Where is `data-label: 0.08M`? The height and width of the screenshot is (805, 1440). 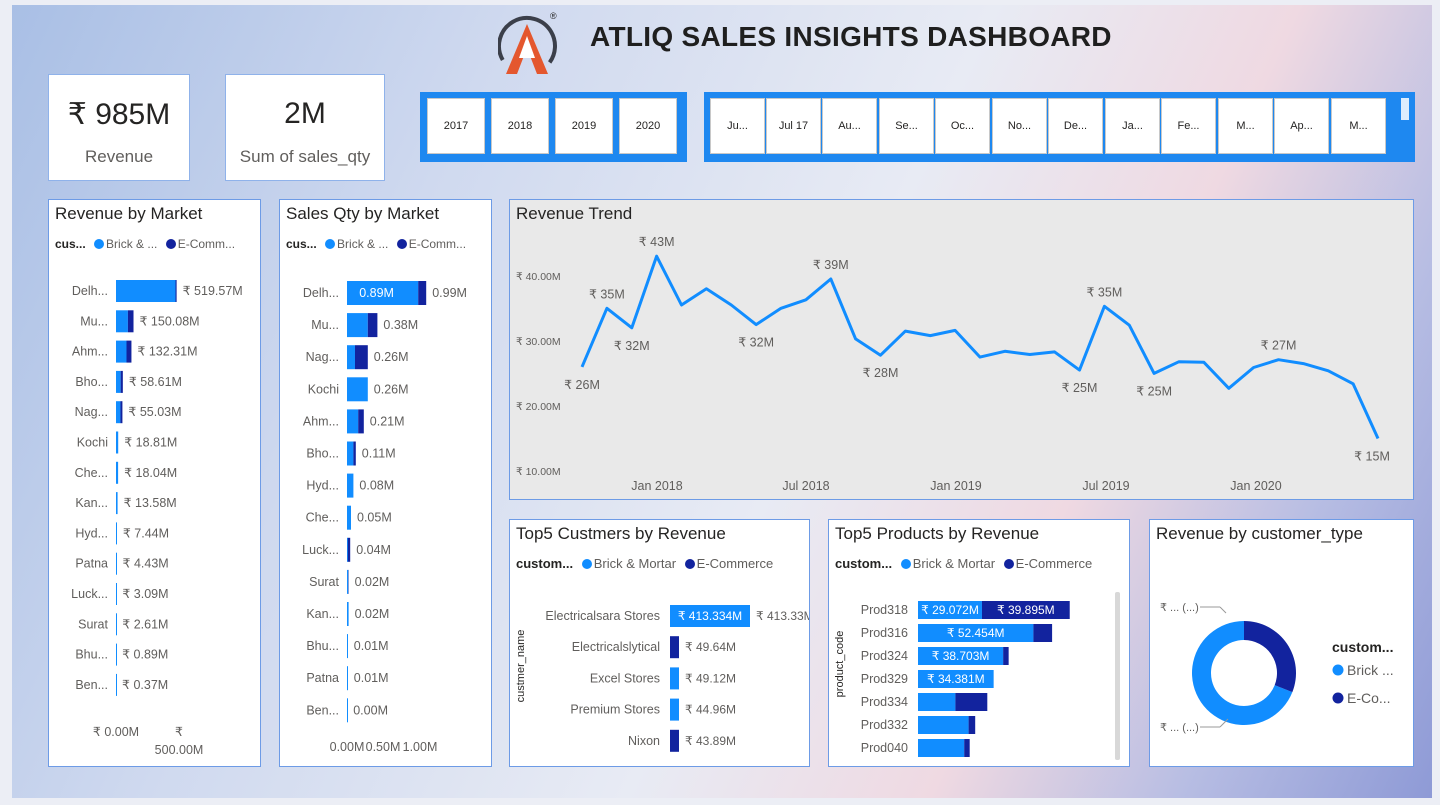
data-label: 0.08M is located at coordinates (376, 486).